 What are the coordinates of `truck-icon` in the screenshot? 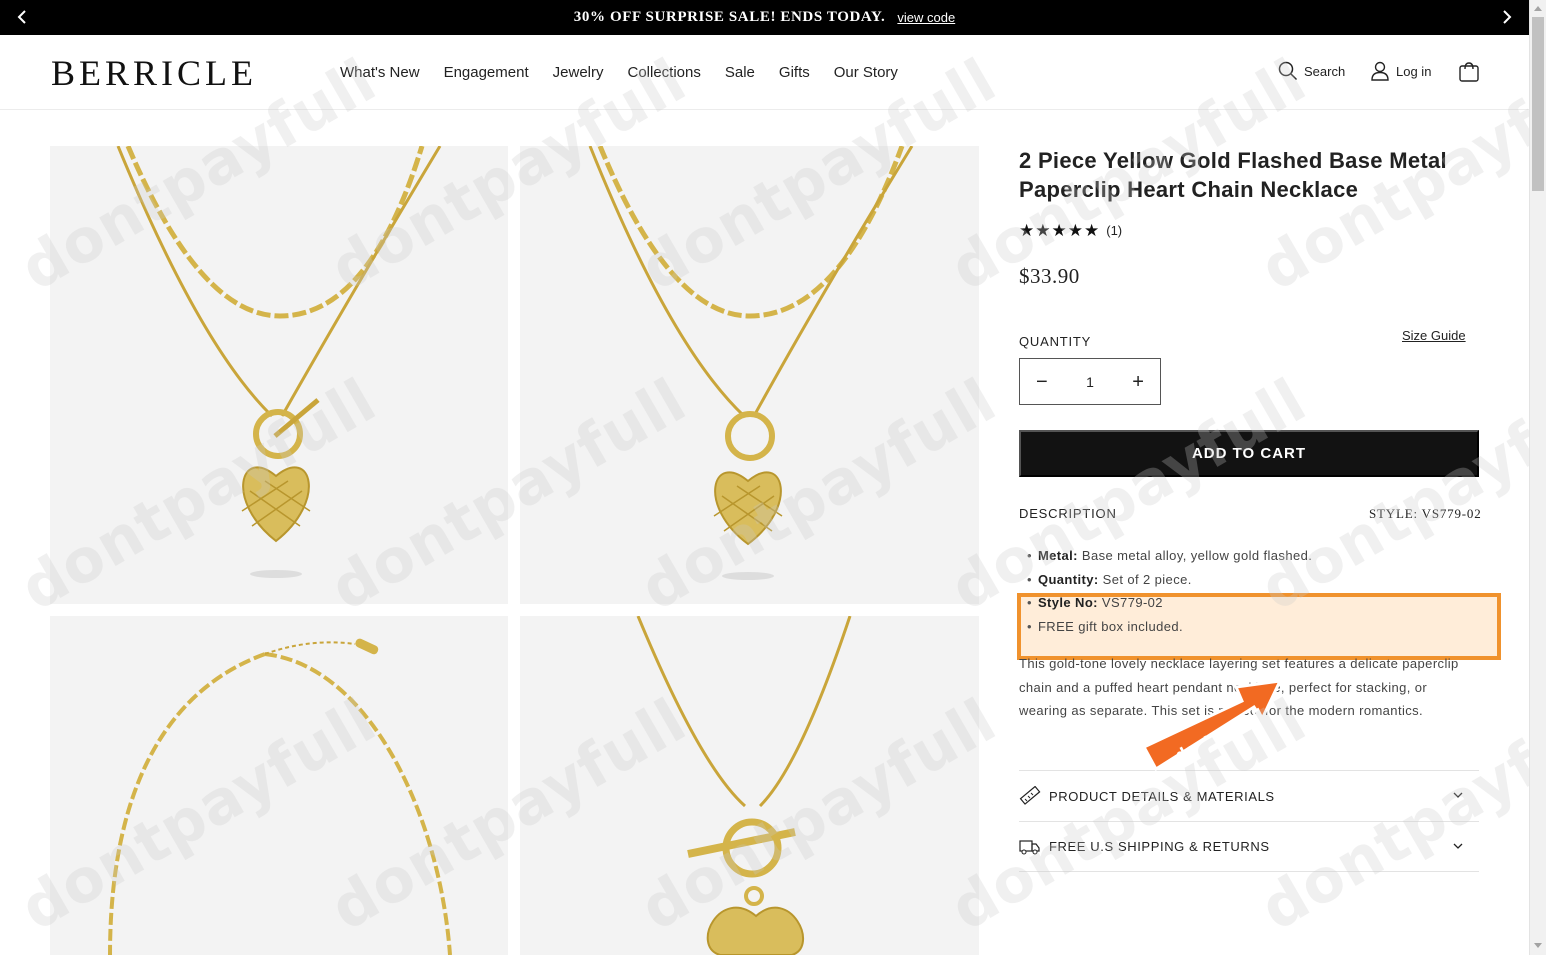 It's located at (1029, 846).